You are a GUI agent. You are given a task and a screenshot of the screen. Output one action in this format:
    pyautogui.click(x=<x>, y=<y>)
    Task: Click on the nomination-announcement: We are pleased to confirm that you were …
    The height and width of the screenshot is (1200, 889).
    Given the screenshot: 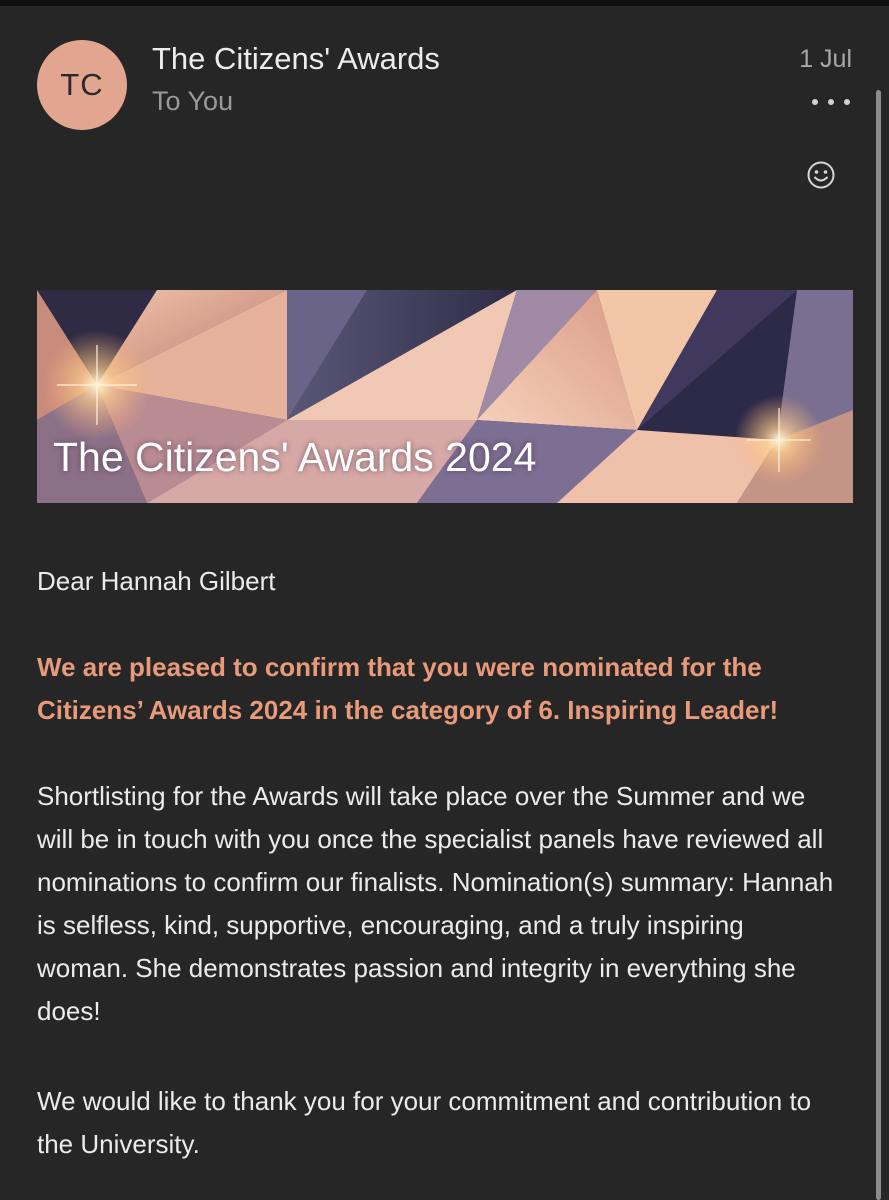 What is the action you would take?
    pyautogui.click(x=408, y=688)
    